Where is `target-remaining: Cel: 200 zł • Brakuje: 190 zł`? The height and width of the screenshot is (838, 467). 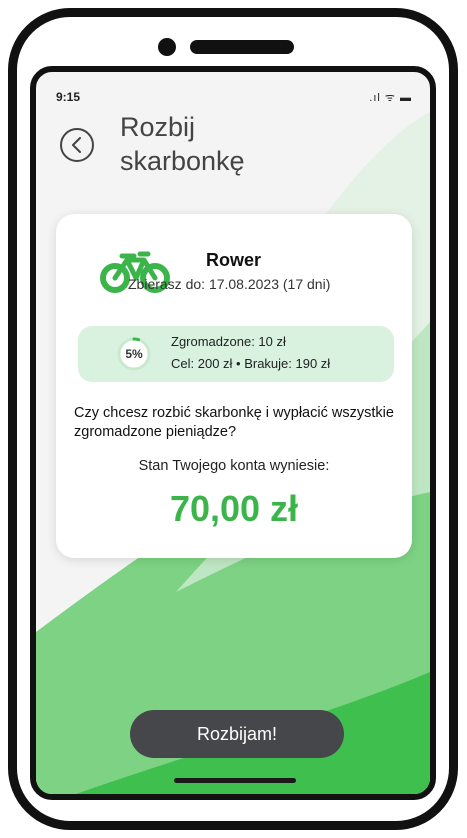
target-remaining: Cel: 200 zł • Brakuje: 190 zł is located at coordinates (251, 363).